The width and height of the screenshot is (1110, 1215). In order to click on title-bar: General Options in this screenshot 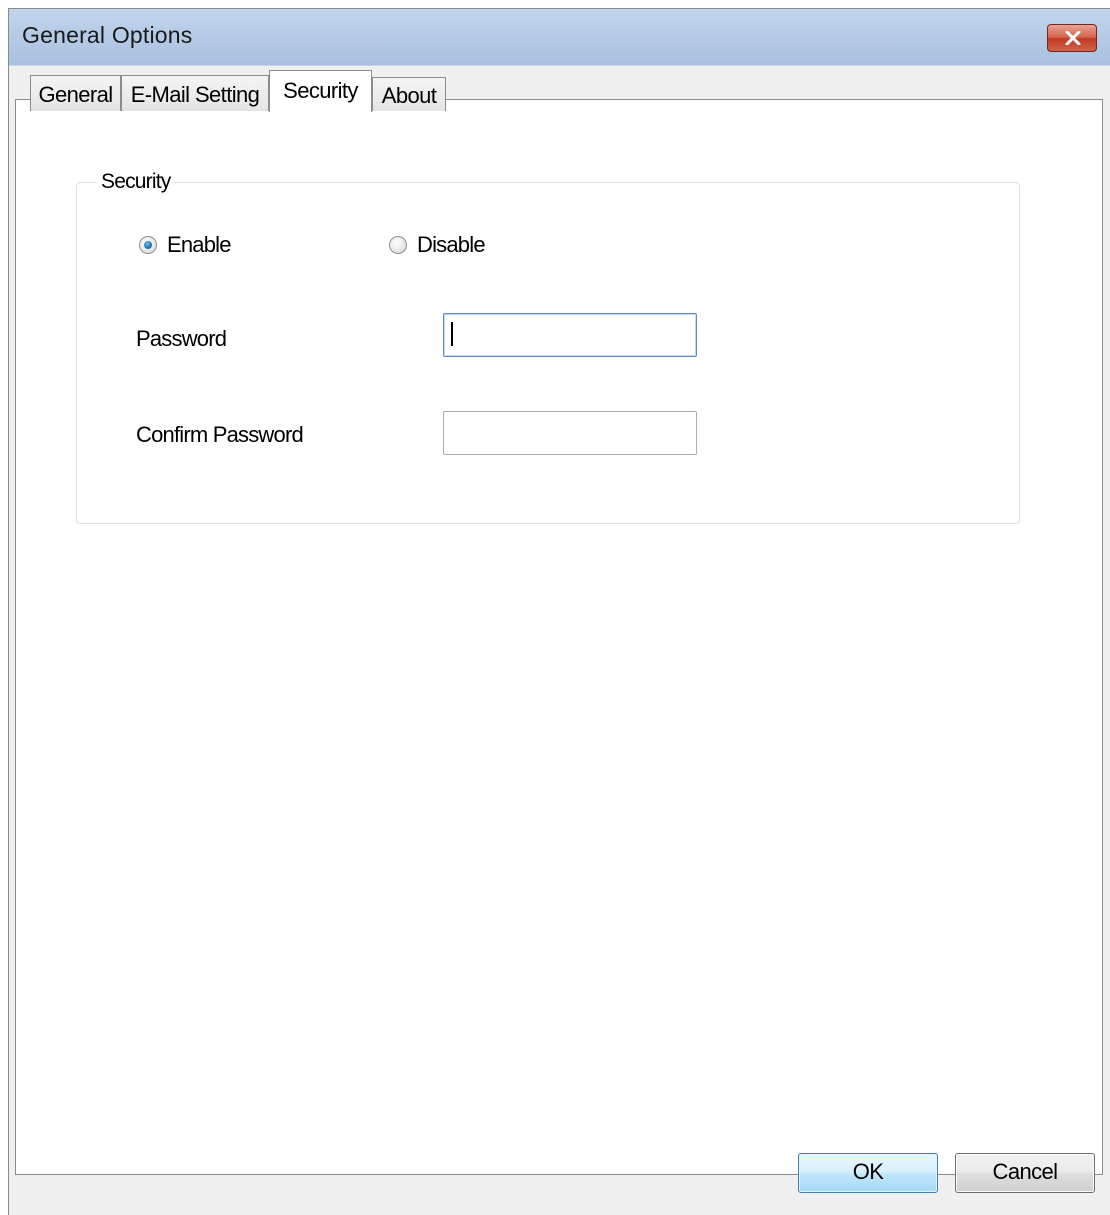, I will do `click(559, 37)`.